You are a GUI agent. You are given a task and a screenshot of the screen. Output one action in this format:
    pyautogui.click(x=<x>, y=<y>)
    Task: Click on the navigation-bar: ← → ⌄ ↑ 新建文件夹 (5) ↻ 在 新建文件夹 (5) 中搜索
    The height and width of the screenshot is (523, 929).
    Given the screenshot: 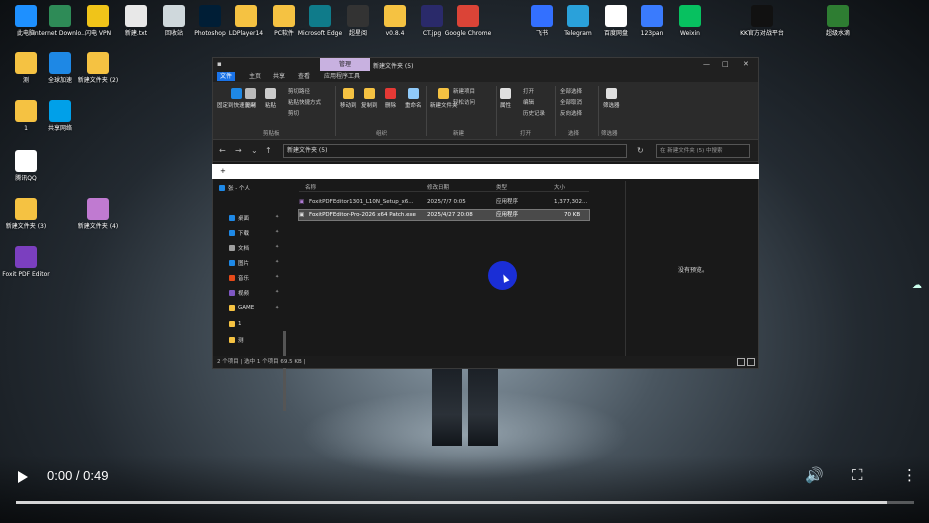 What is the action you would take?
    pyautogui.click(x=485, y=151)
    